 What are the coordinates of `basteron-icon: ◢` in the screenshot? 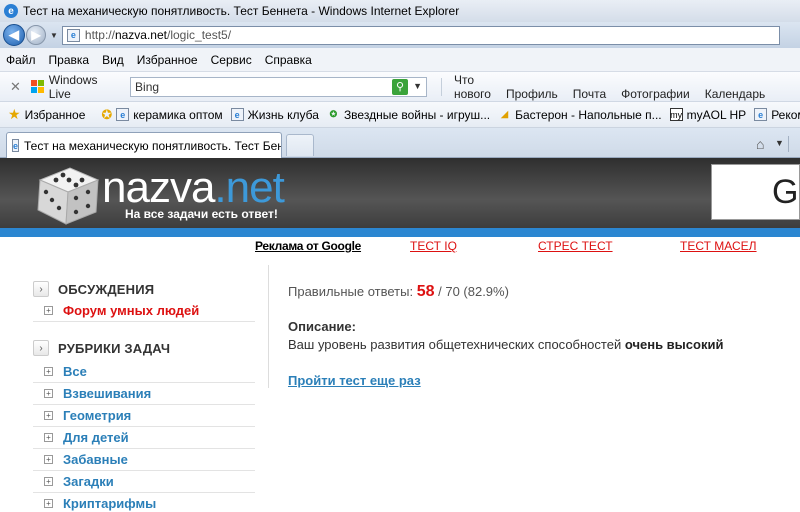 It's located at (505, 114).